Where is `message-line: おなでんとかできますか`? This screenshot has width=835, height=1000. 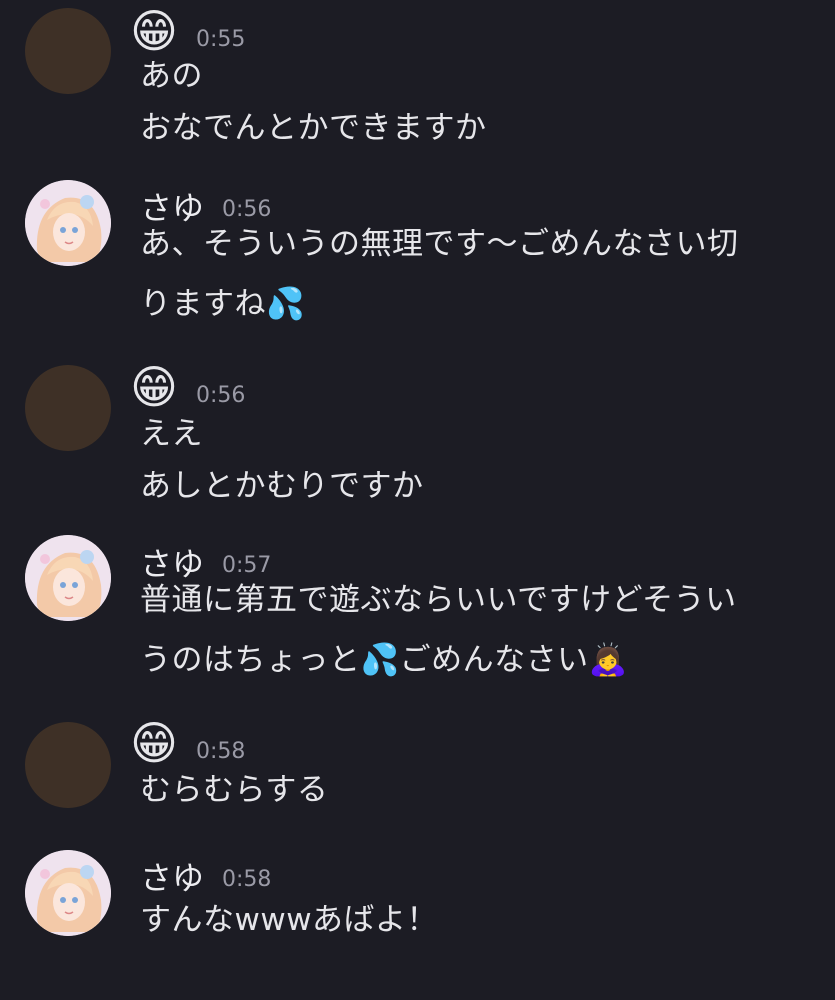 message-line: おなでんとかできますか is located at coordinates (313, 128).